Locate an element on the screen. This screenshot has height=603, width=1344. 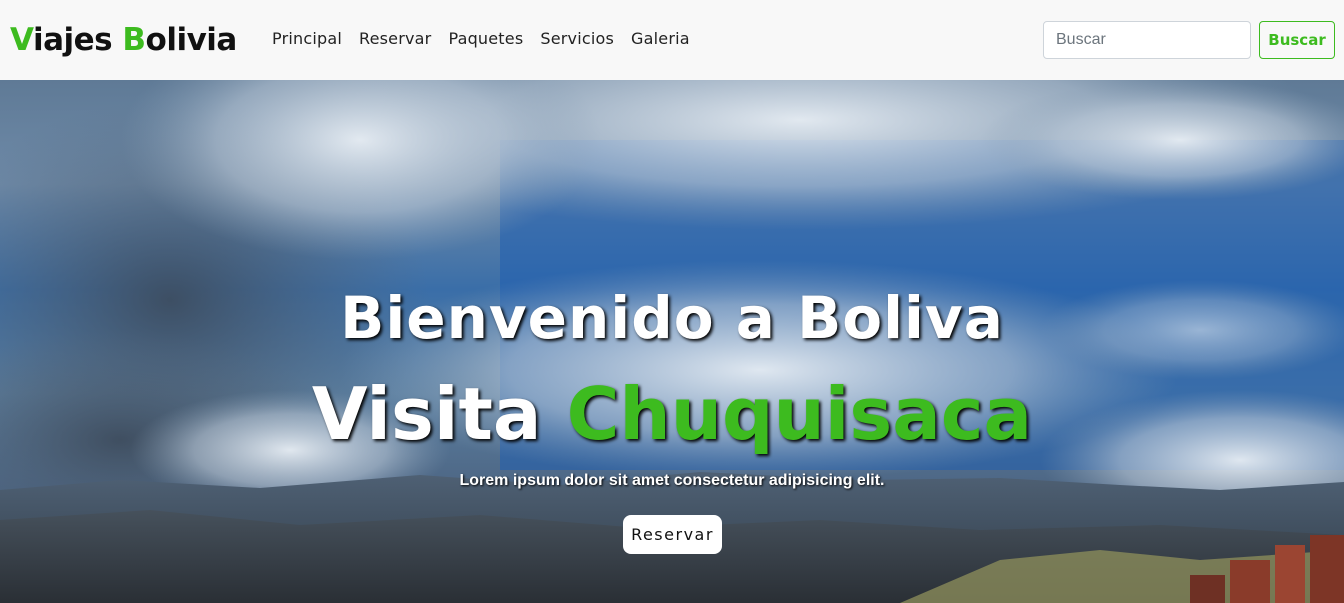
nav-item-principal: Principal is located at coordinates (307, 39).